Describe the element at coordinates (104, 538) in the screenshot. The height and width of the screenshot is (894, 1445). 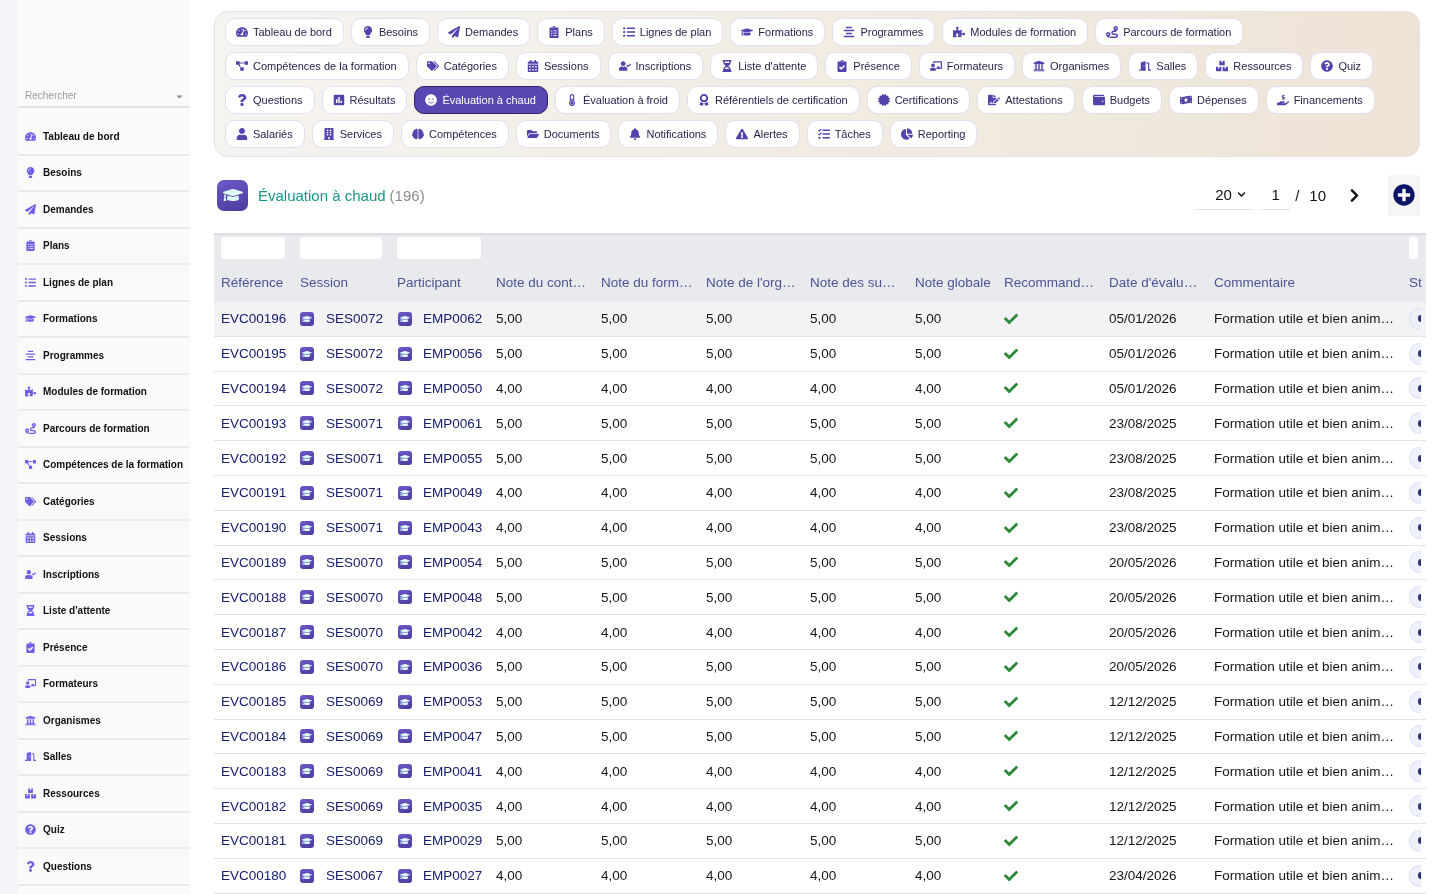
I see `sidebar-item: Sessions` at that location.